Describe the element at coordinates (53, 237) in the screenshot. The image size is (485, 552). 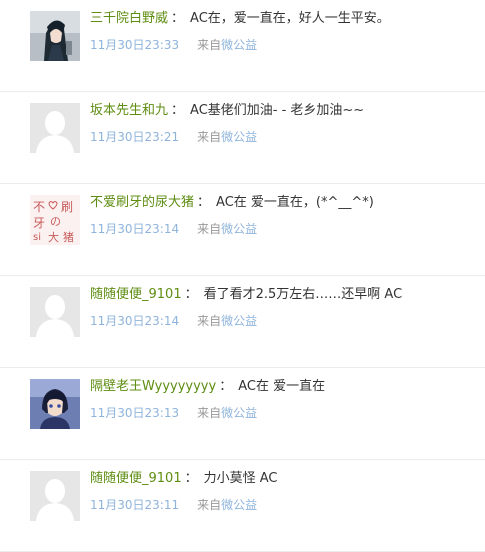
I see `avatar-glyph: 大` at that location.